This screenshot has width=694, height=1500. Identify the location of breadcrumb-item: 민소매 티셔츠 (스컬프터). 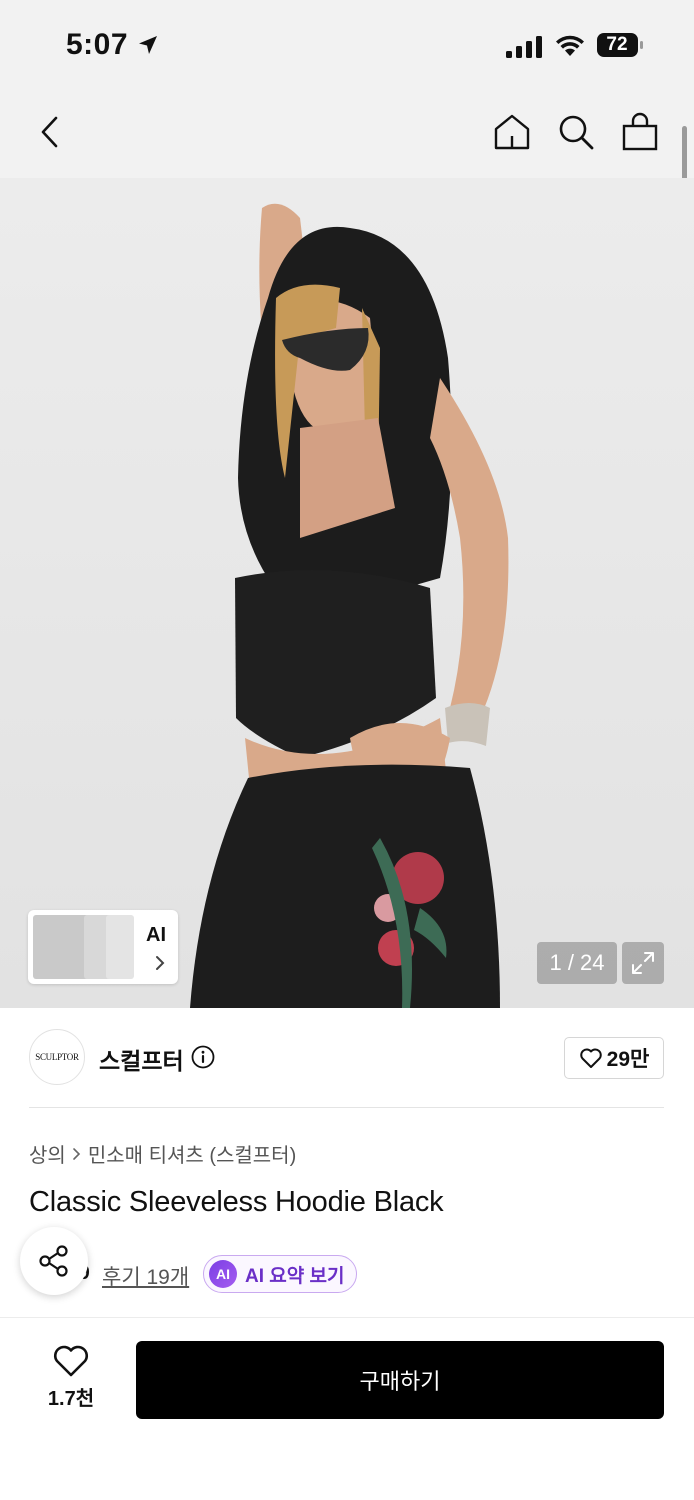
(192, 1153).